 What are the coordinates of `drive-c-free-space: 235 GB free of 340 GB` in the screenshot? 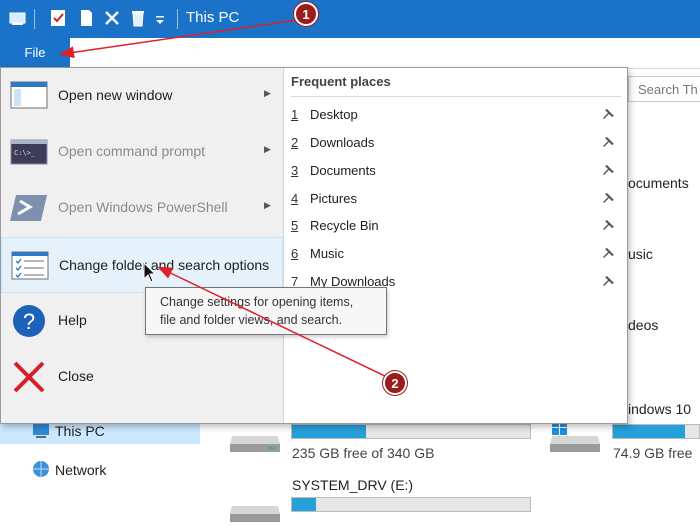 It's located at (363, 453).